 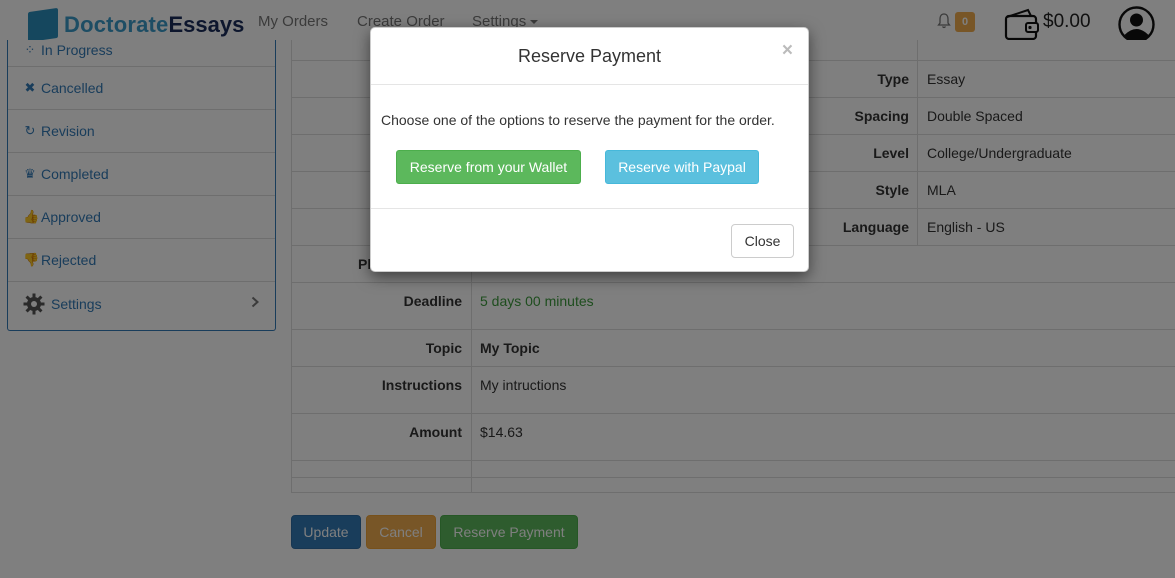 I want to click on modal-close-button: Close, so click(x=762, y=241).